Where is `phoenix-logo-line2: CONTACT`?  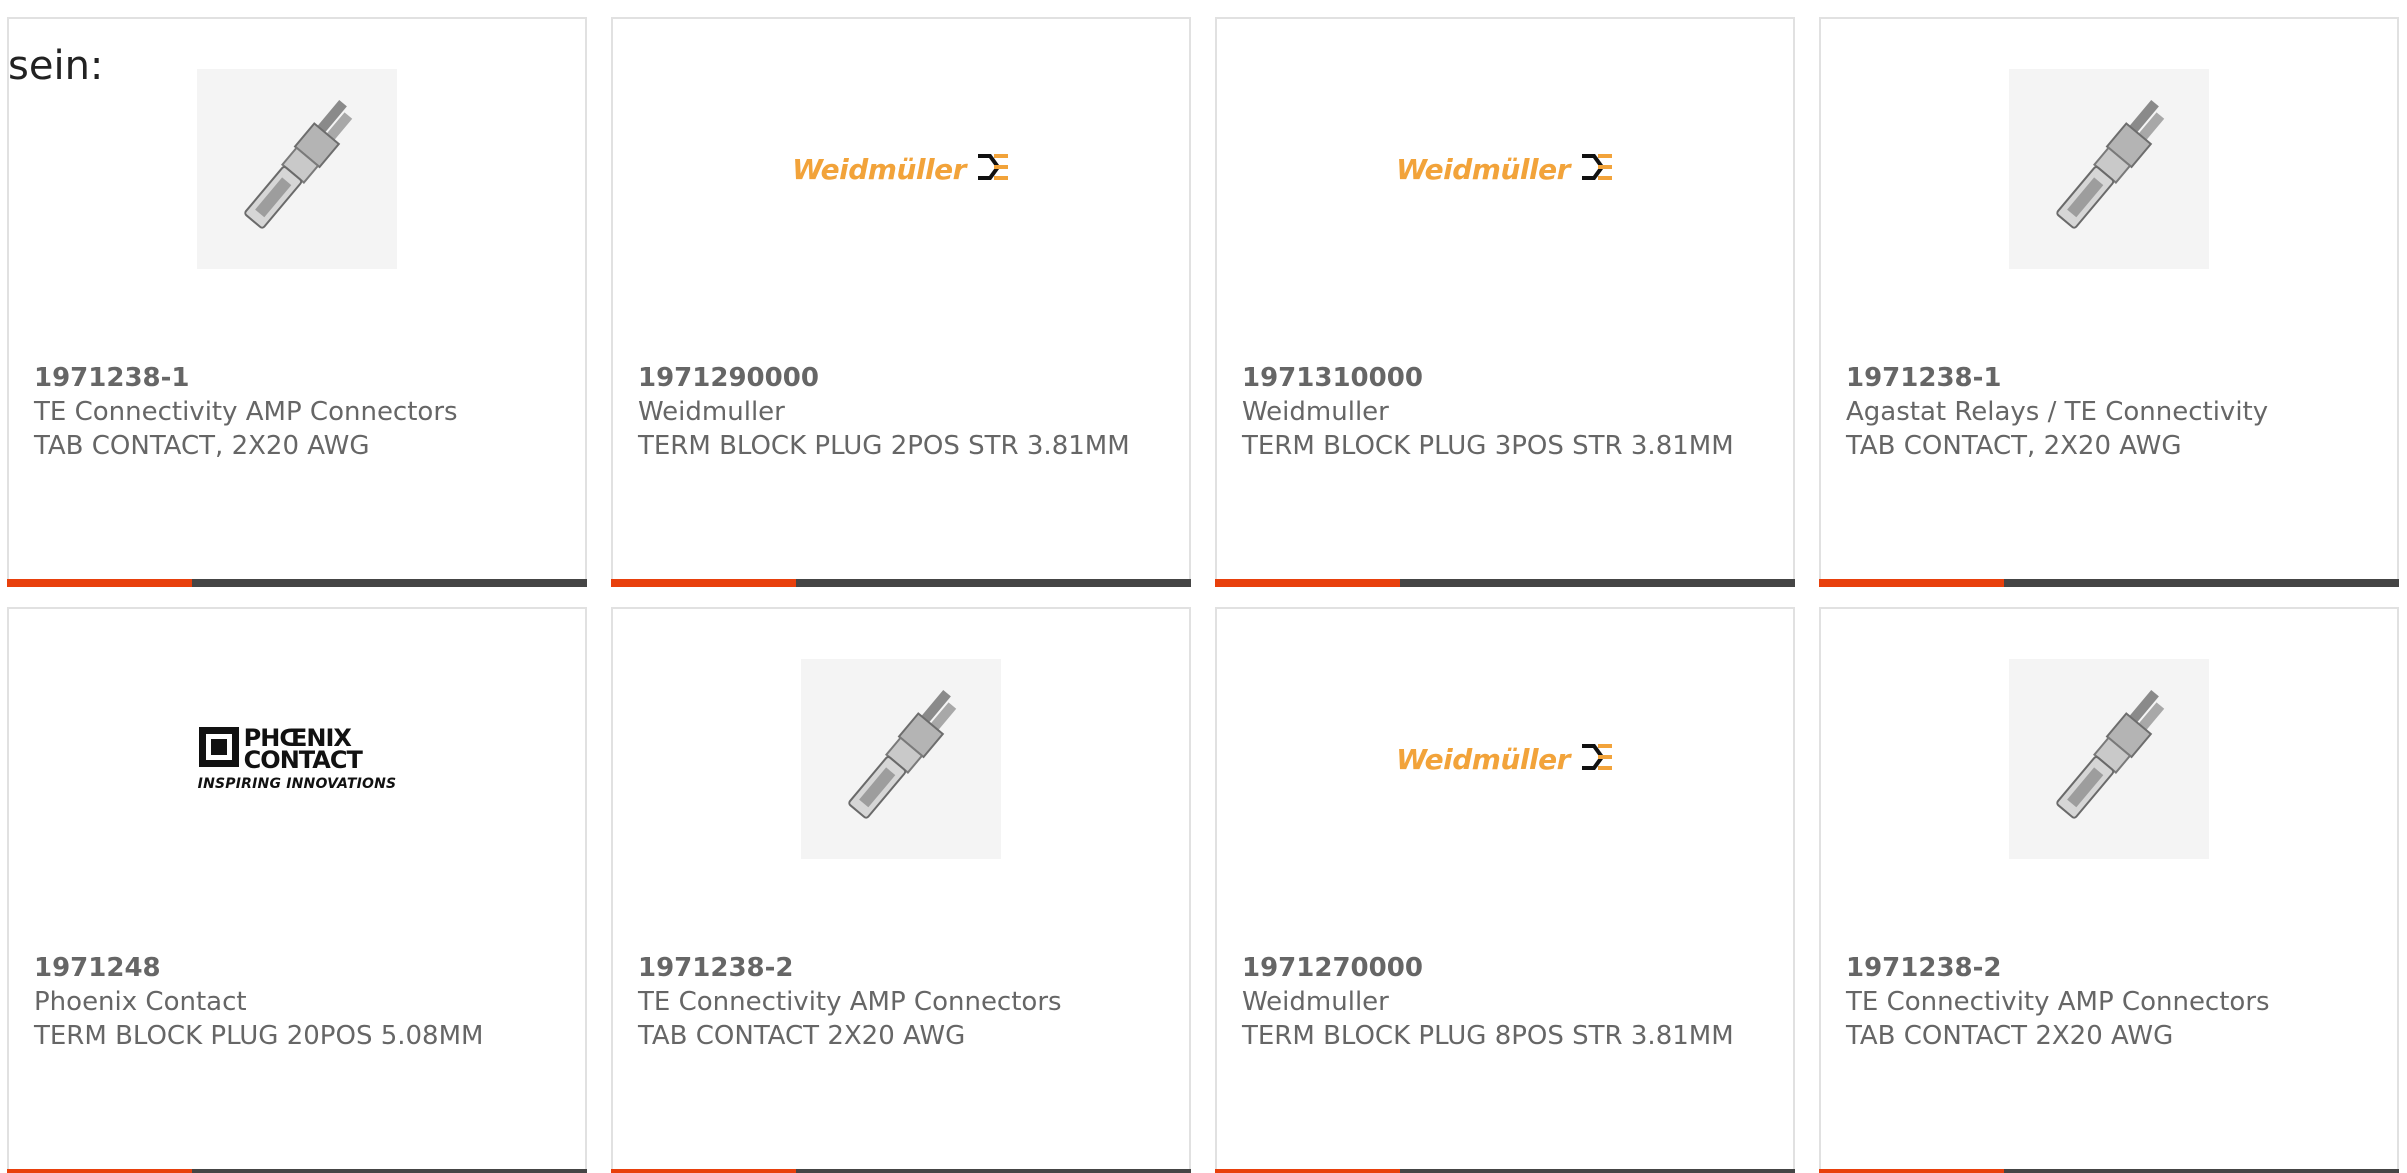
phoenix-logo-line2: CONTACT is located at coordinates (303, 760).